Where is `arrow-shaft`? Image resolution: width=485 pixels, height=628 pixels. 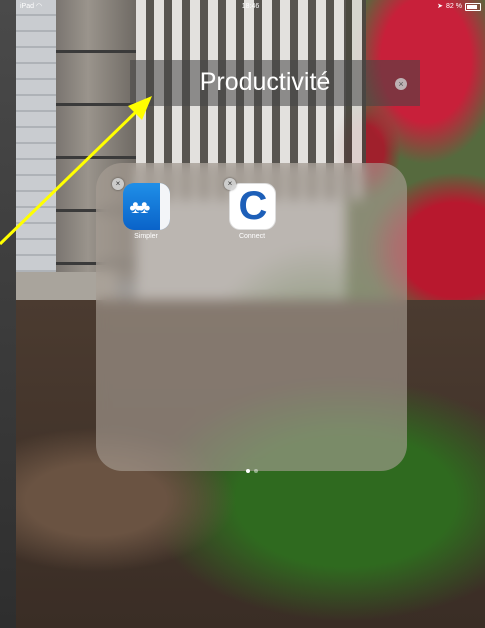
arrow-shaft is located at coordinates (71, 176).